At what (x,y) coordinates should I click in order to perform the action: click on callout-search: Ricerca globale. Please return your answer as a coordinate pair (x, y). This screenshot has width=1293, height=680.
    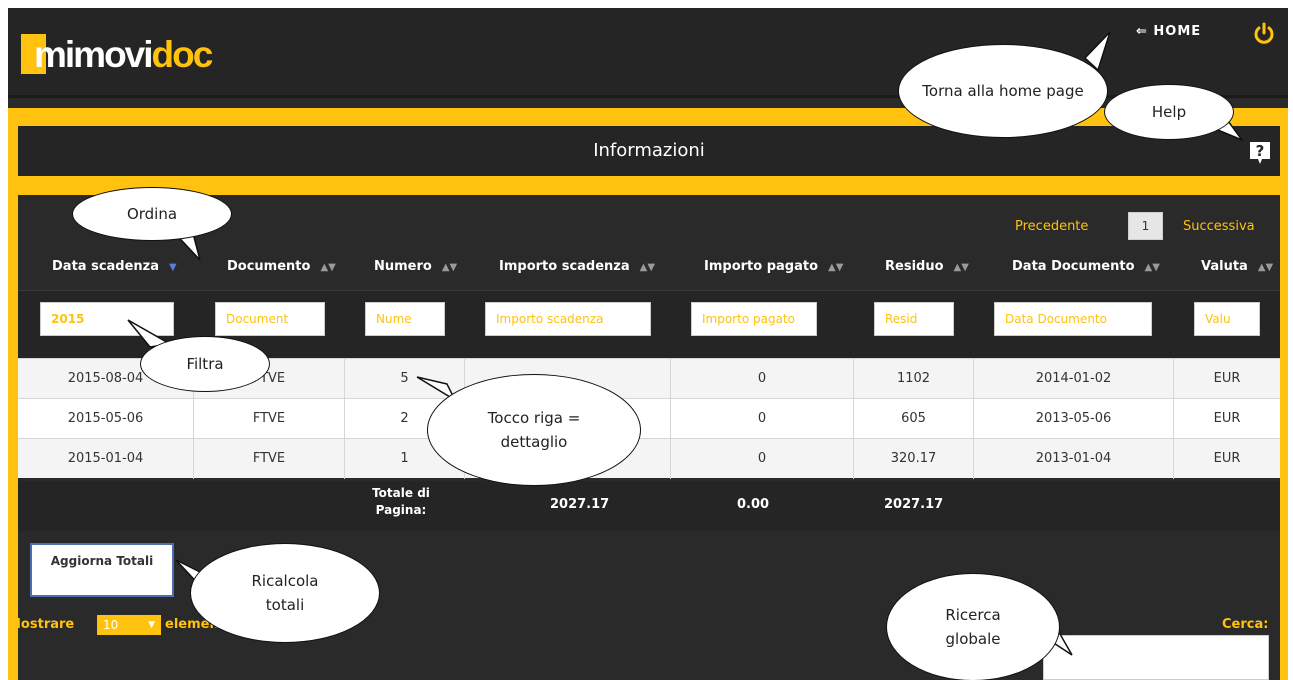
    Looking at the image, I should click on (973, 626).